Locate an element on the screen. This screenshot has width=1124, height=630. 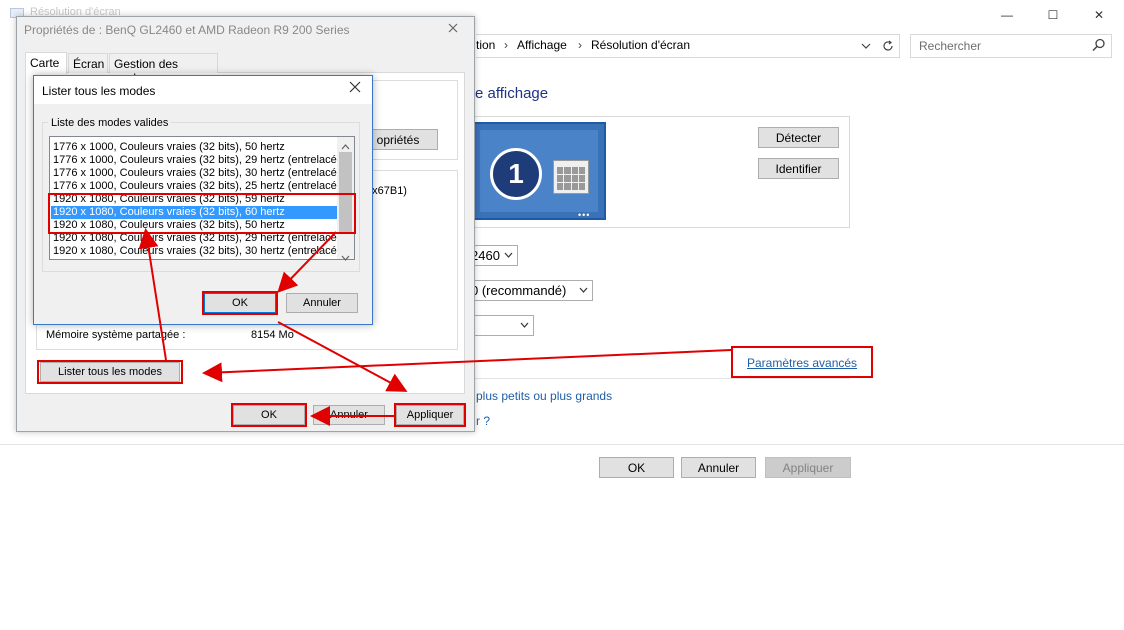
highlight-modes-ok is located at coordinates (240, 303).